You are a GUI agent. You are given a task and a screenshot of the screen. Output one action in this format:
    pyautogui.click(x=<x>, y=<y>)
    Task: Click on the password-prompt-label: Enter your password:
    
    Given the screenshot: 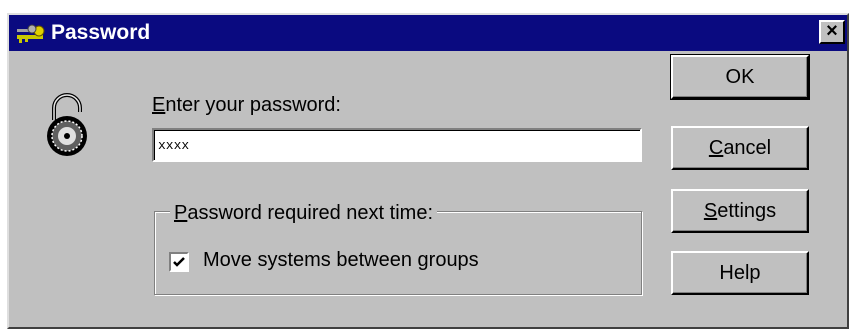 What is the action you would take?
    pyautogui.click(x=246, y=105)
    